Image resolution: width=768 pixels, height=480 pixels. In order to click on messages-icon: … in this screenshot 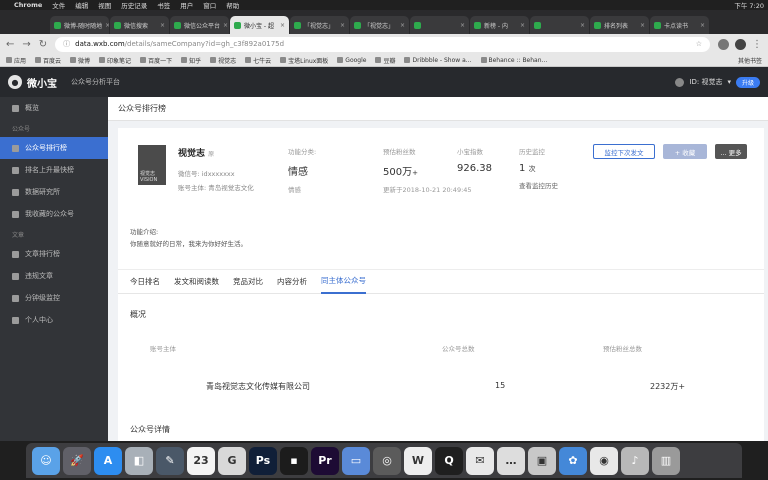, I will do `click(511, 460)`.